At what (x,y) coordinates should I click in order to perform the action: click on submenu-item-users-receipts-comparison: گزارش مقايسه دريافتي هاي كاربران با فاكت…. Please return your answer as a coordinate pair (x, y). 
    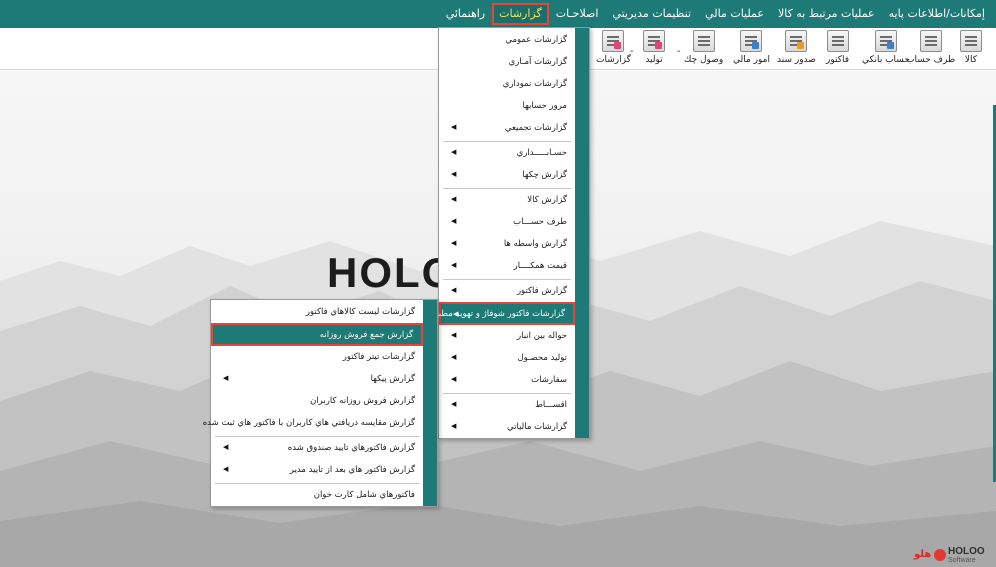
    Looking at the image, I should click on (313, 423).